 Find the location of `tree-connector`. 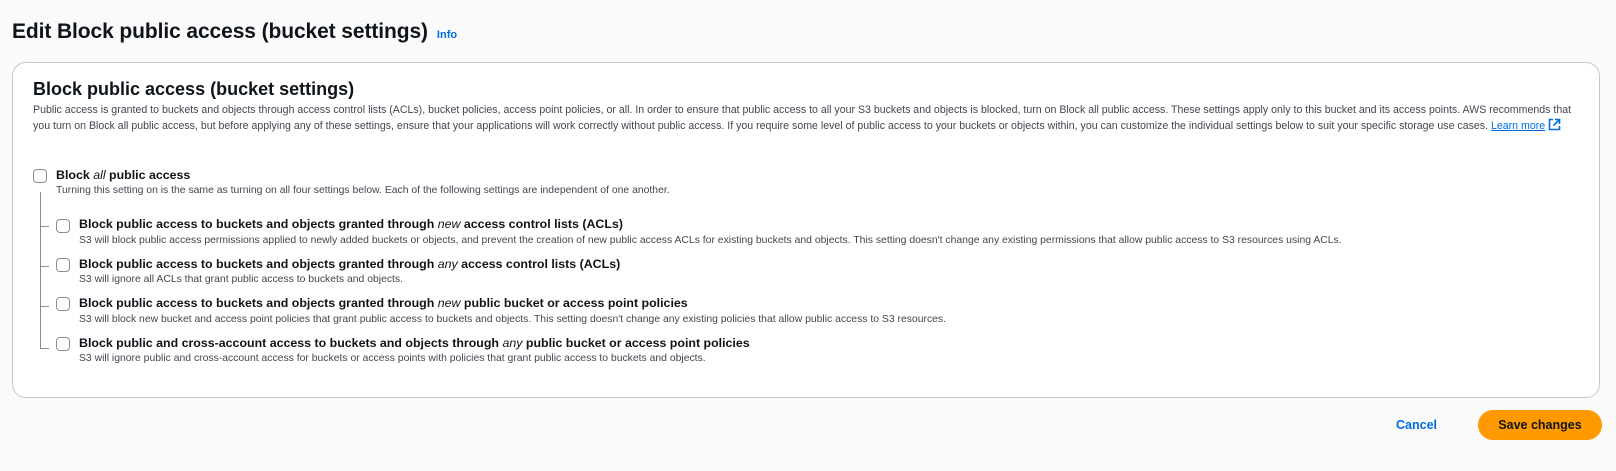

tree-connector is located at coordinates (40, 270).